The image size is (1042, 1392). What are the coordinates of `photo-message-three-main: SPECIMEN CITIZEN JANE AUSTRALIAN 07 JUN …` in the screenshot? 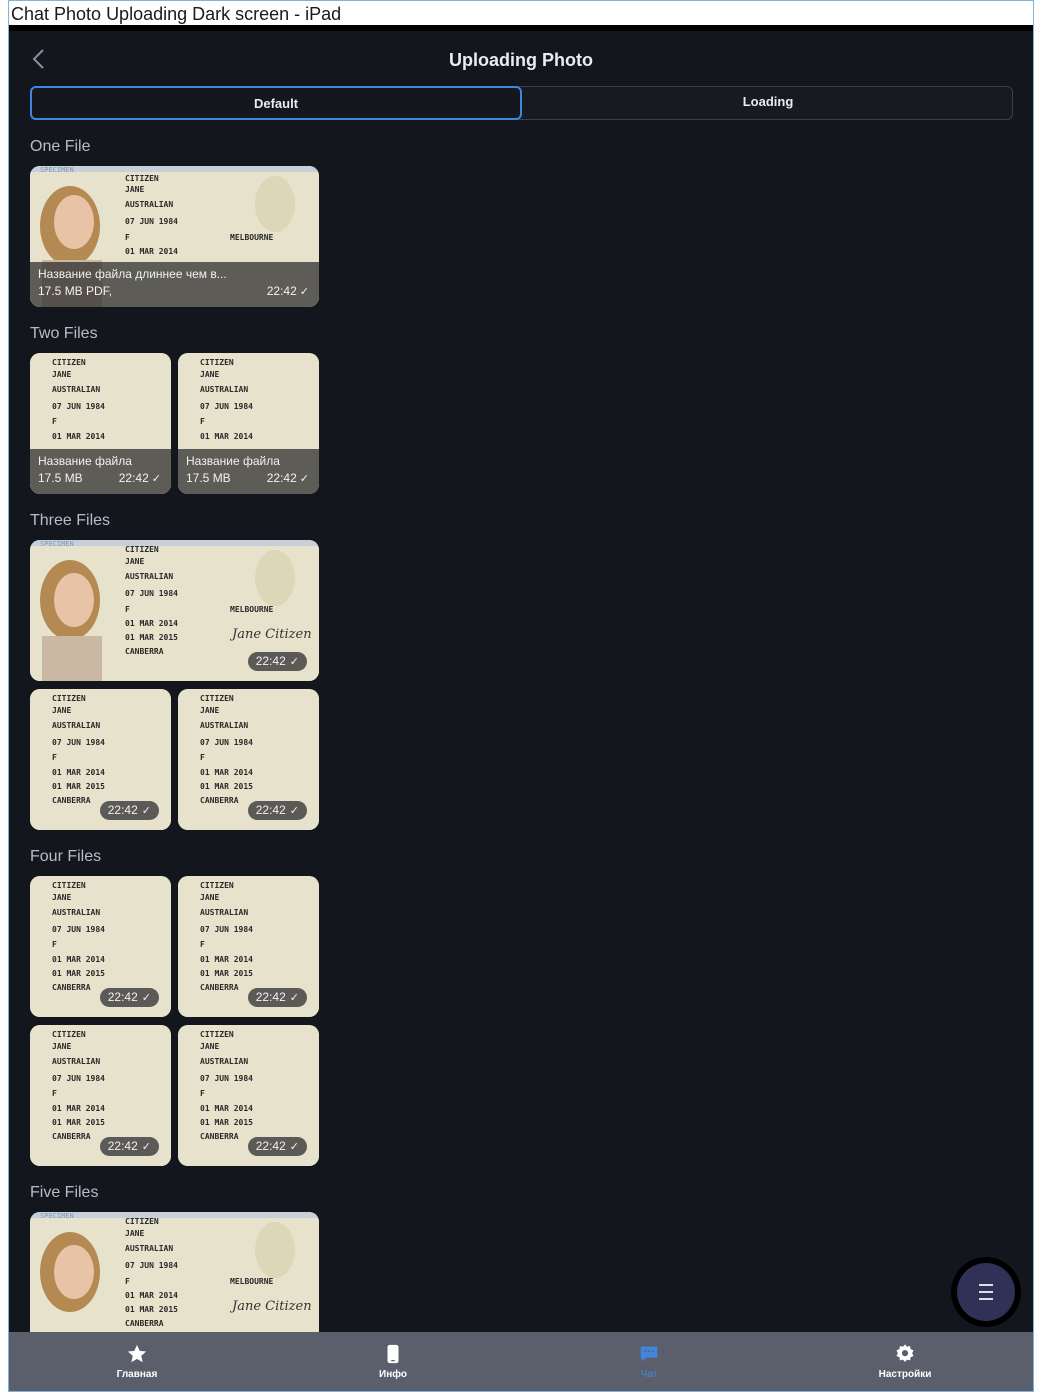 It's located at (174, 610).